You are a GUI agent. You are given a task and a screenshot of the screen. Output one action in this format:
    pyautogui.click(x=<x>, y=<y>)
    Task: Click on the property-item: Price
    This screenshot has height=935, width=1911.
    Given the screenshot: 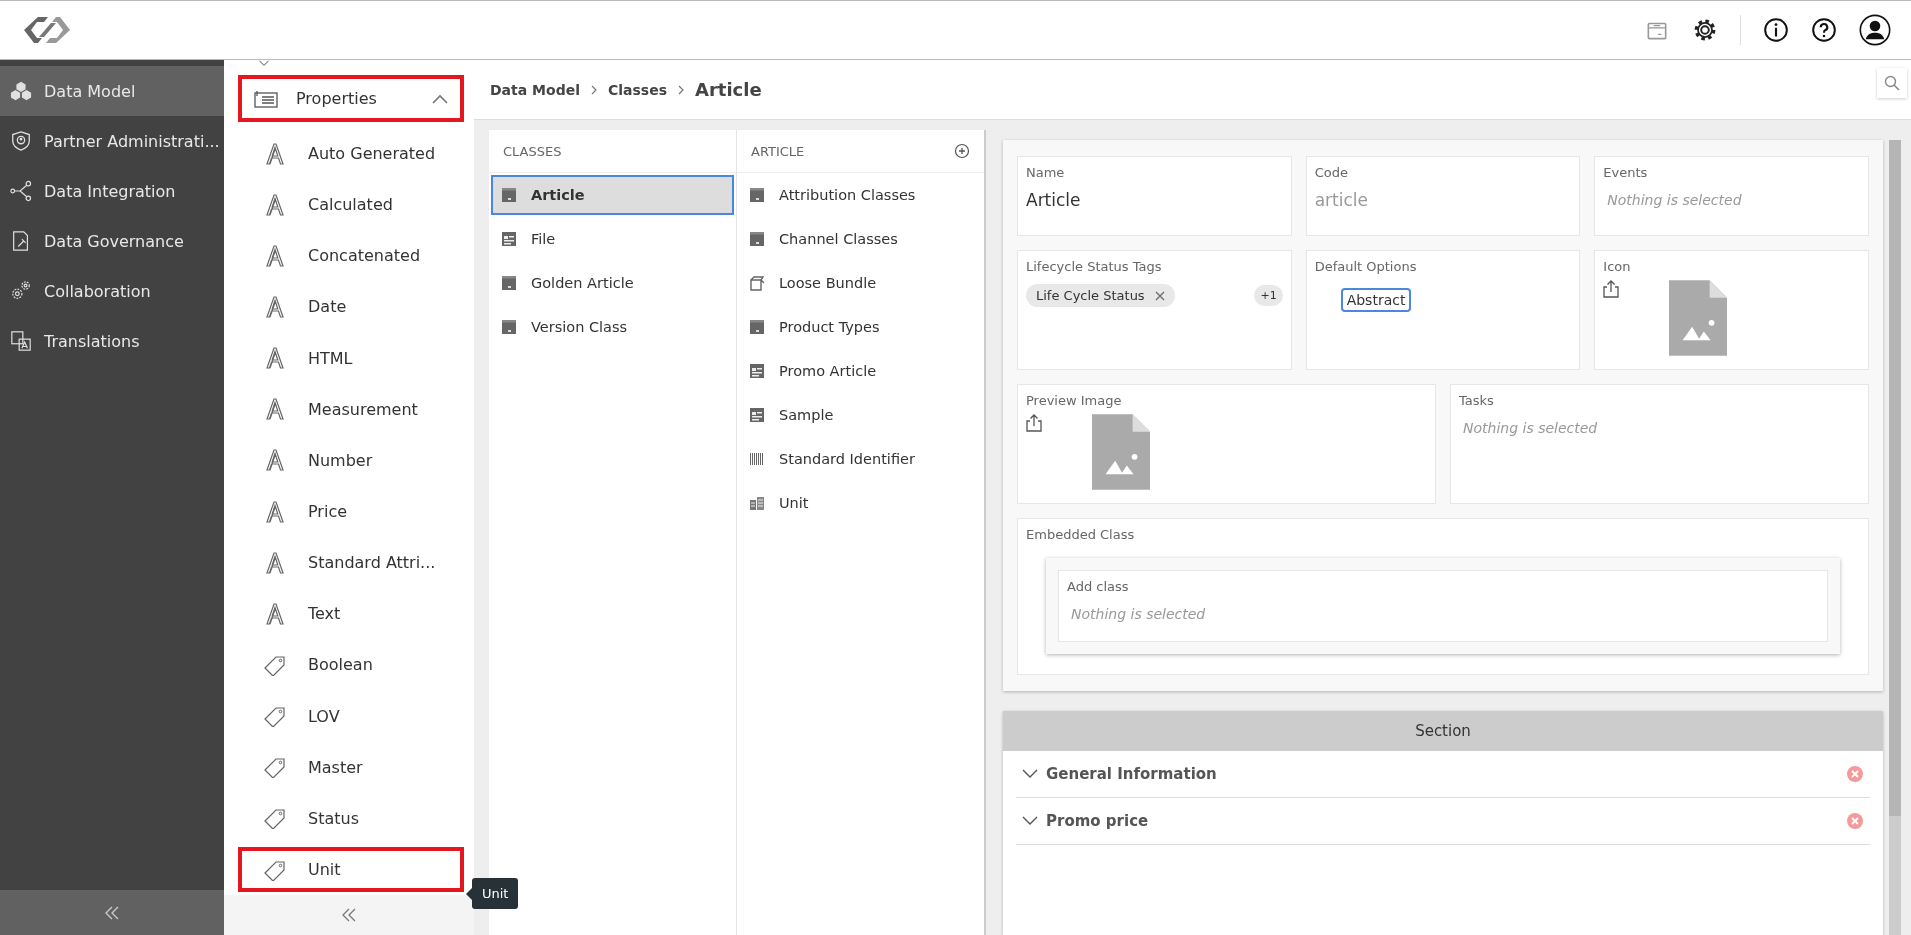 What is the action you would take?
    pyautogui.click(x=351, y=512)
    